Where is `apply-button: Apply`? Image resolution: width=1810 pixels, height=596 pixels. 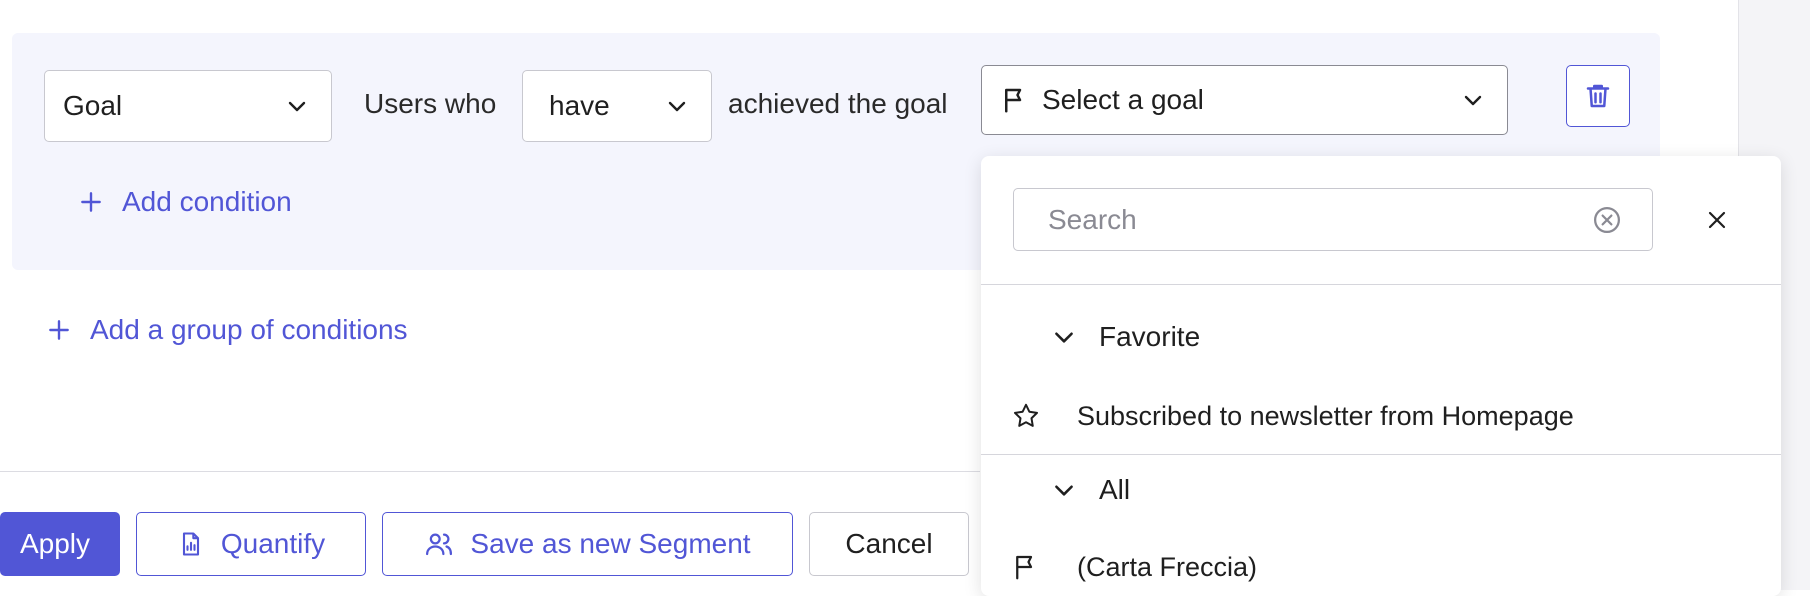 apply-button: Apply is located at coordinates (60, 544).